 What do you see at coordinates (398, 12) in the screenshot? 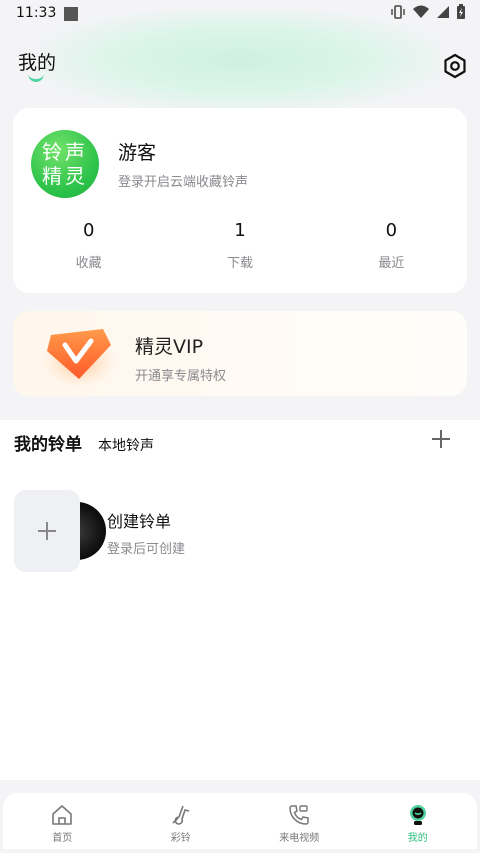
I see `vibrate-icon` at bounding box center [398, 12].